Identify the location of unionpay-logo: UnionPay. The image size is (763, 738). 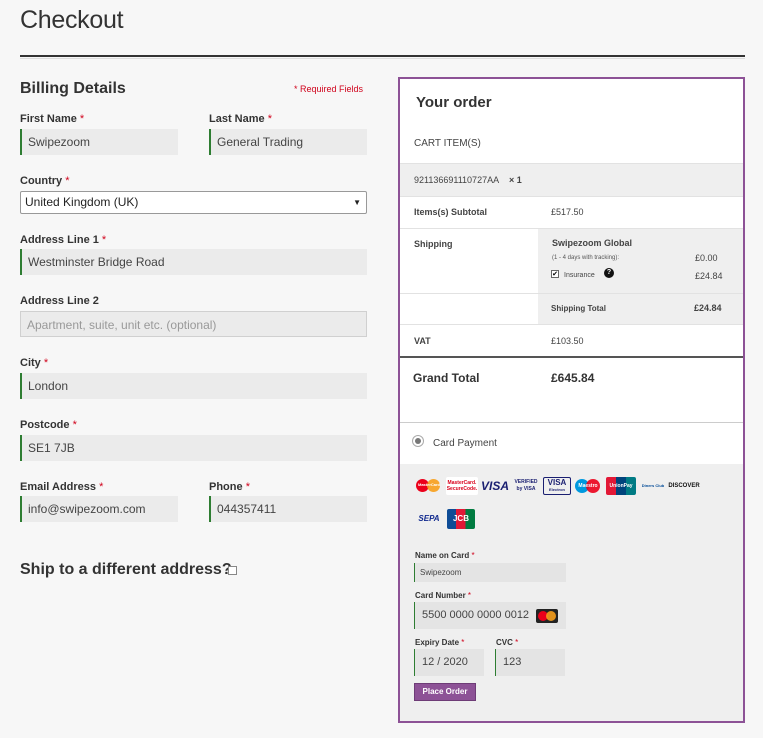
(621, 486).